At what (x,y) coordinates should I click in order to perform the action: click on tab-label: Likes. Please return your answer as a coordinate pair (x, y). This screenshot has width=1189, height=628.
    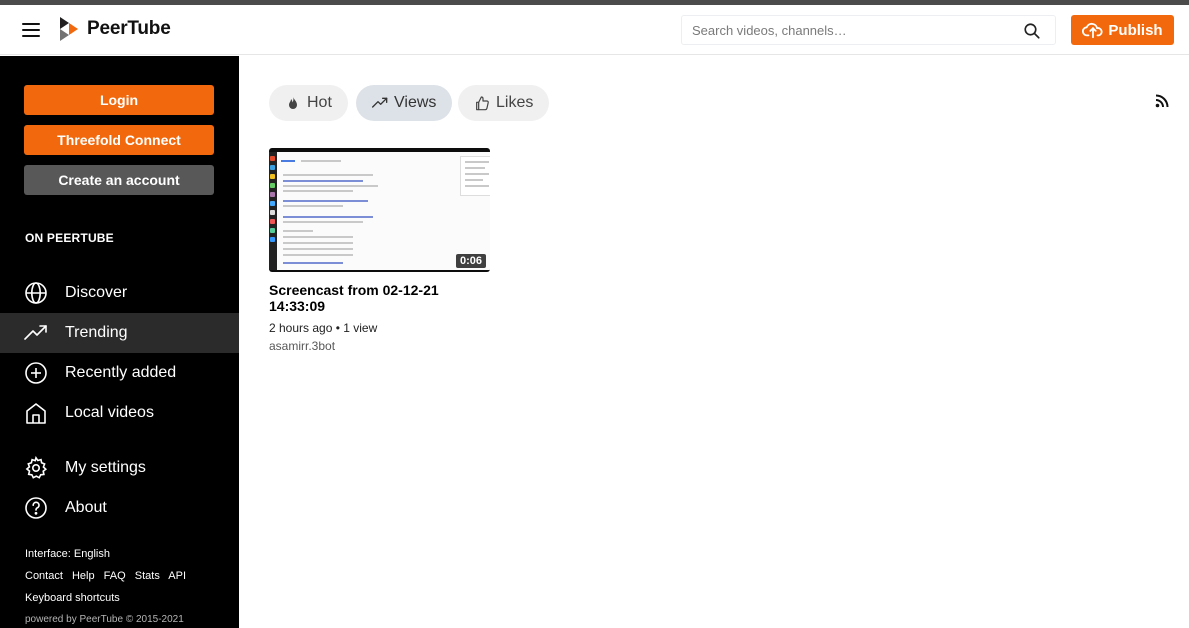
    Looking at the image, I should click on (515, 102).